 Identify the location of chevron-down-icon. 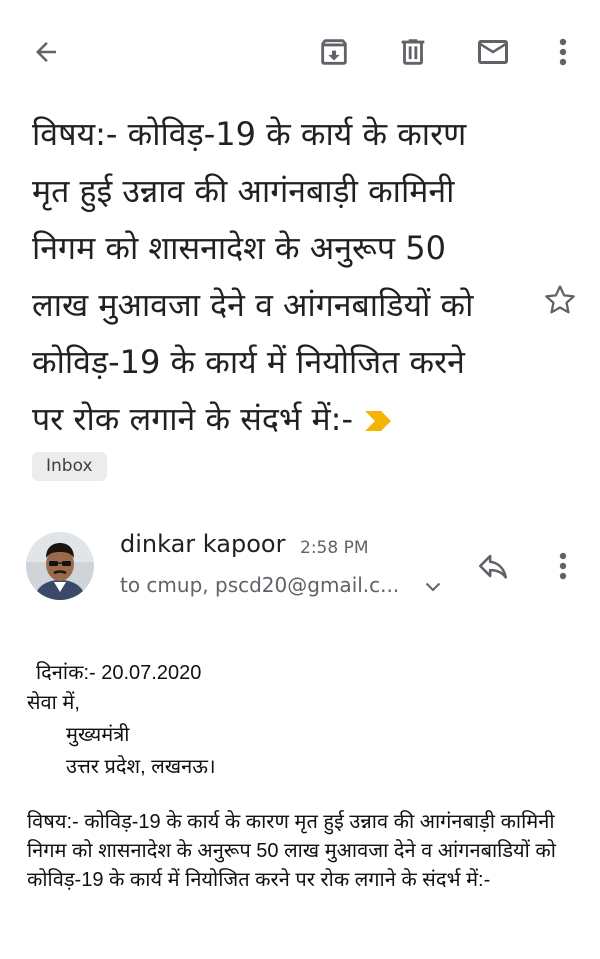
(433, 587).